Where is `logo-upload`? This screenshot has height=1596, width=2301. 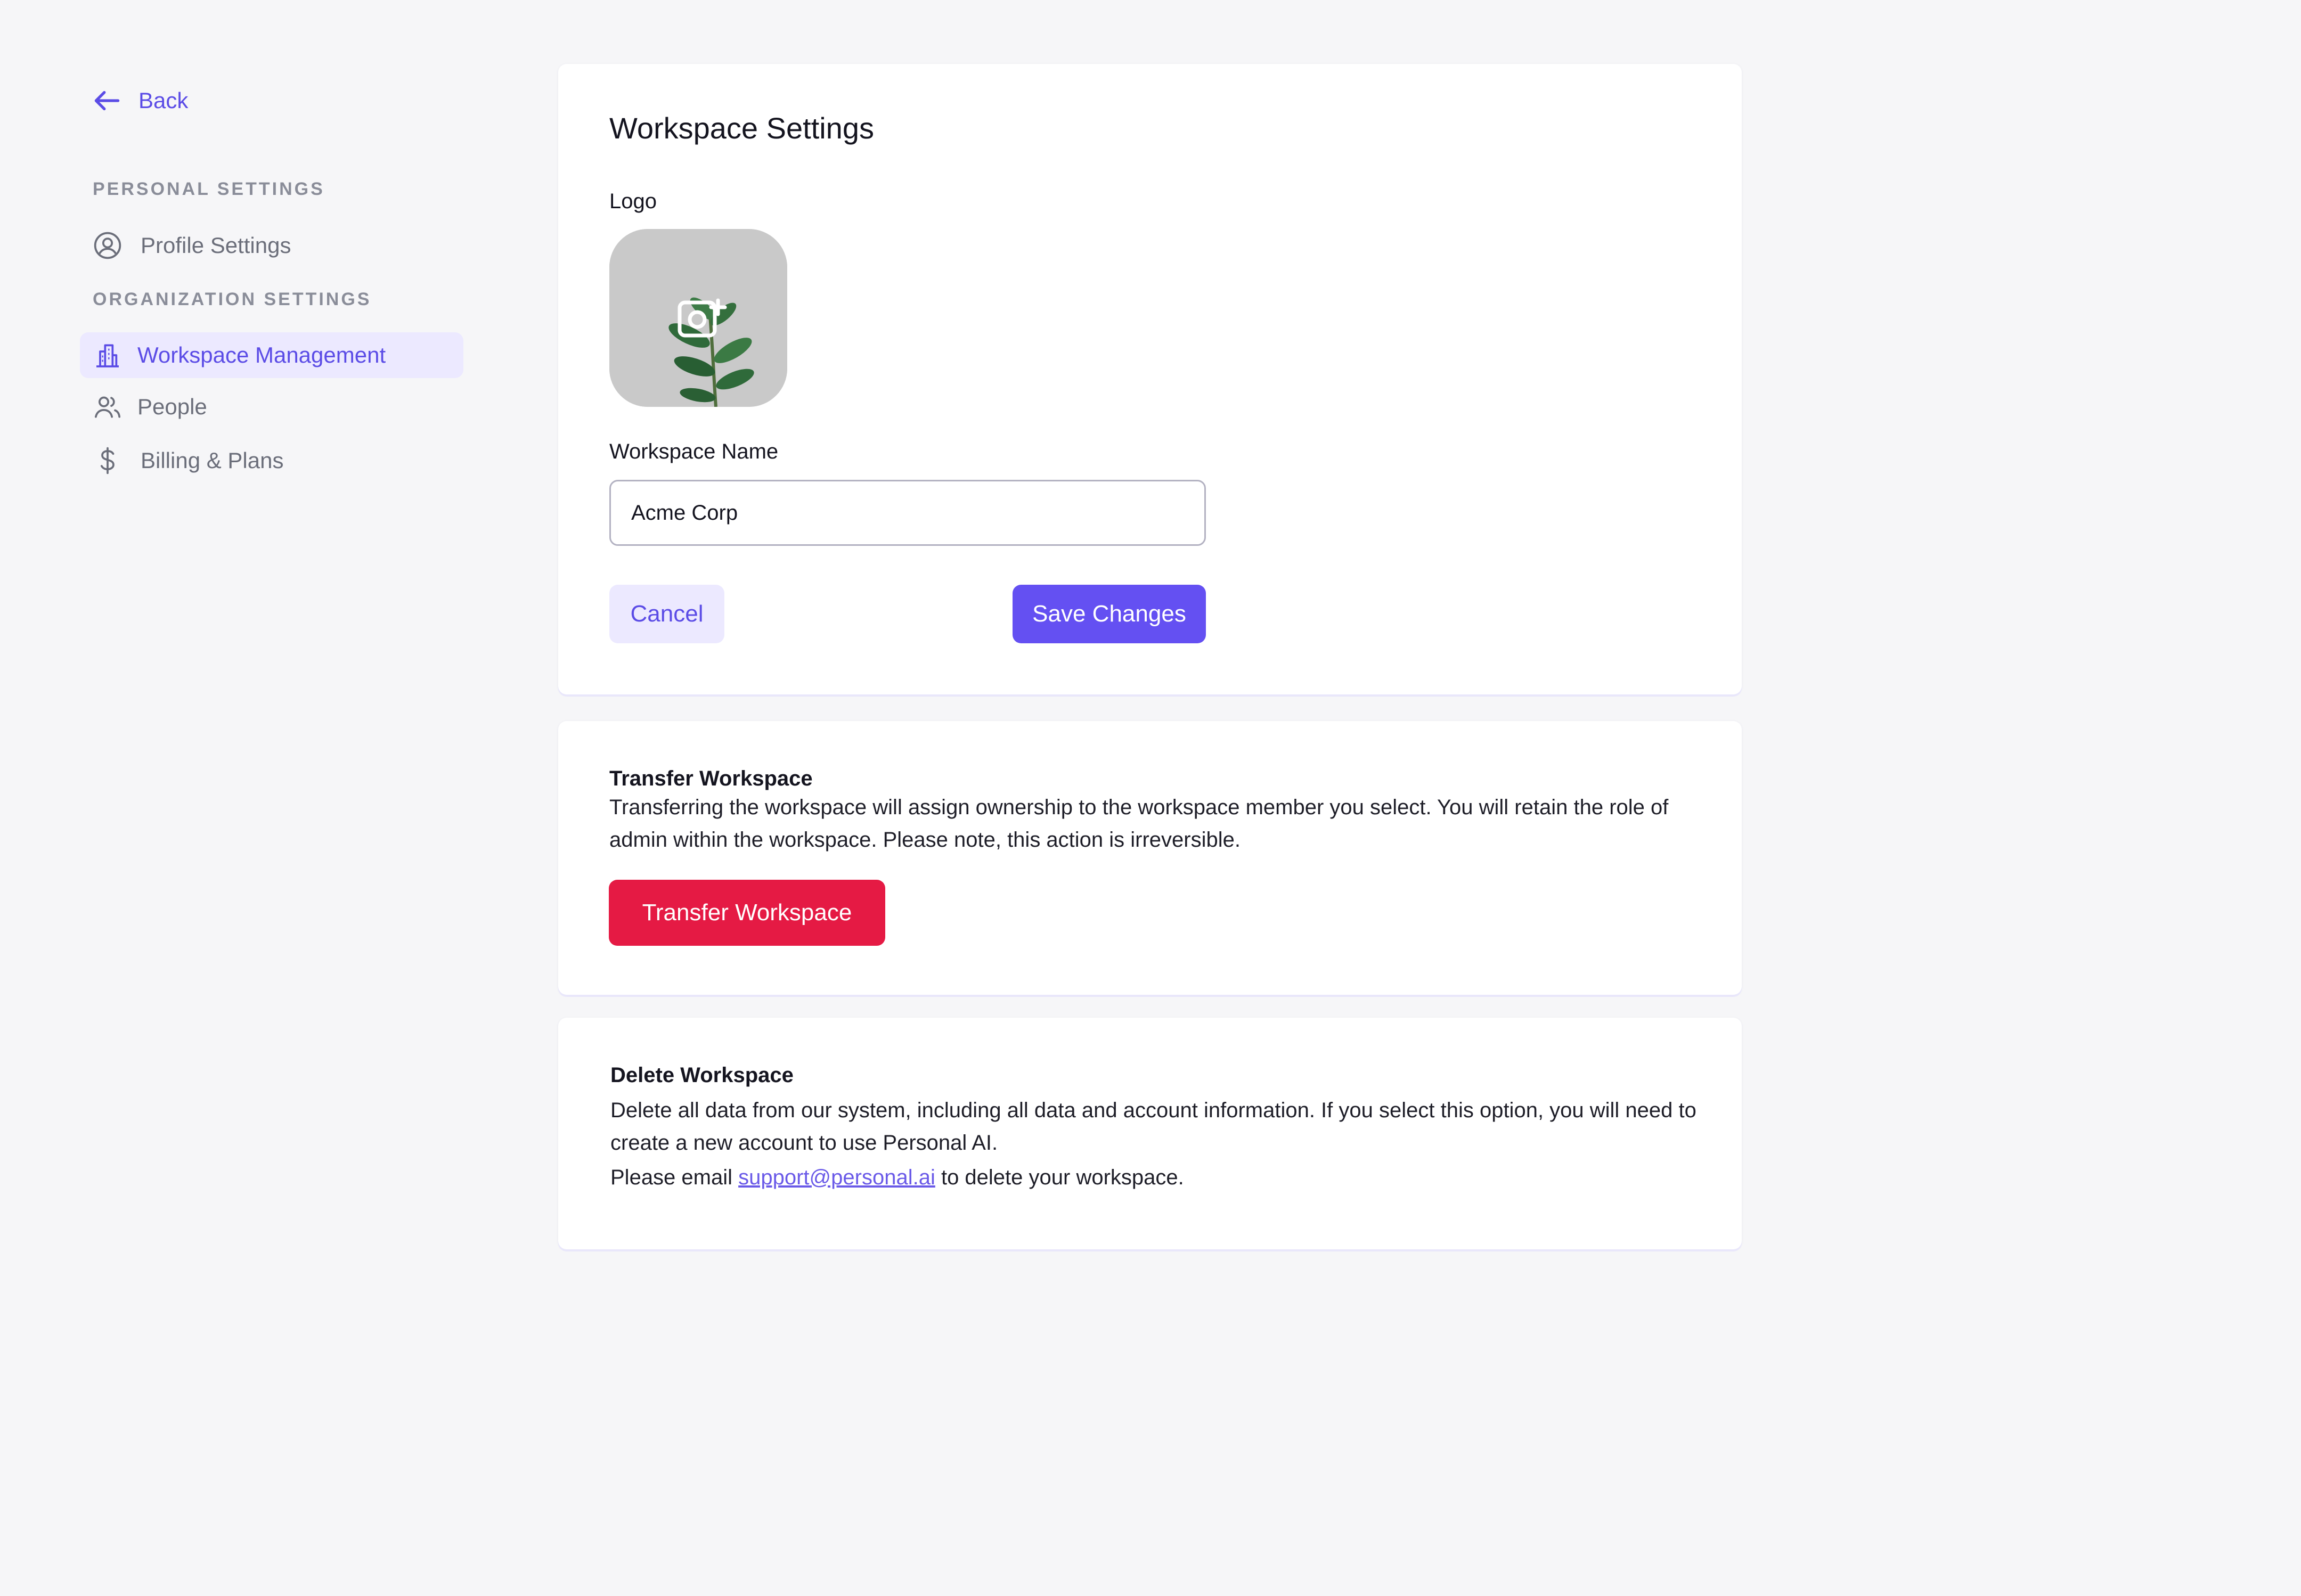 logo-upload is located at coordinates (698, 318).